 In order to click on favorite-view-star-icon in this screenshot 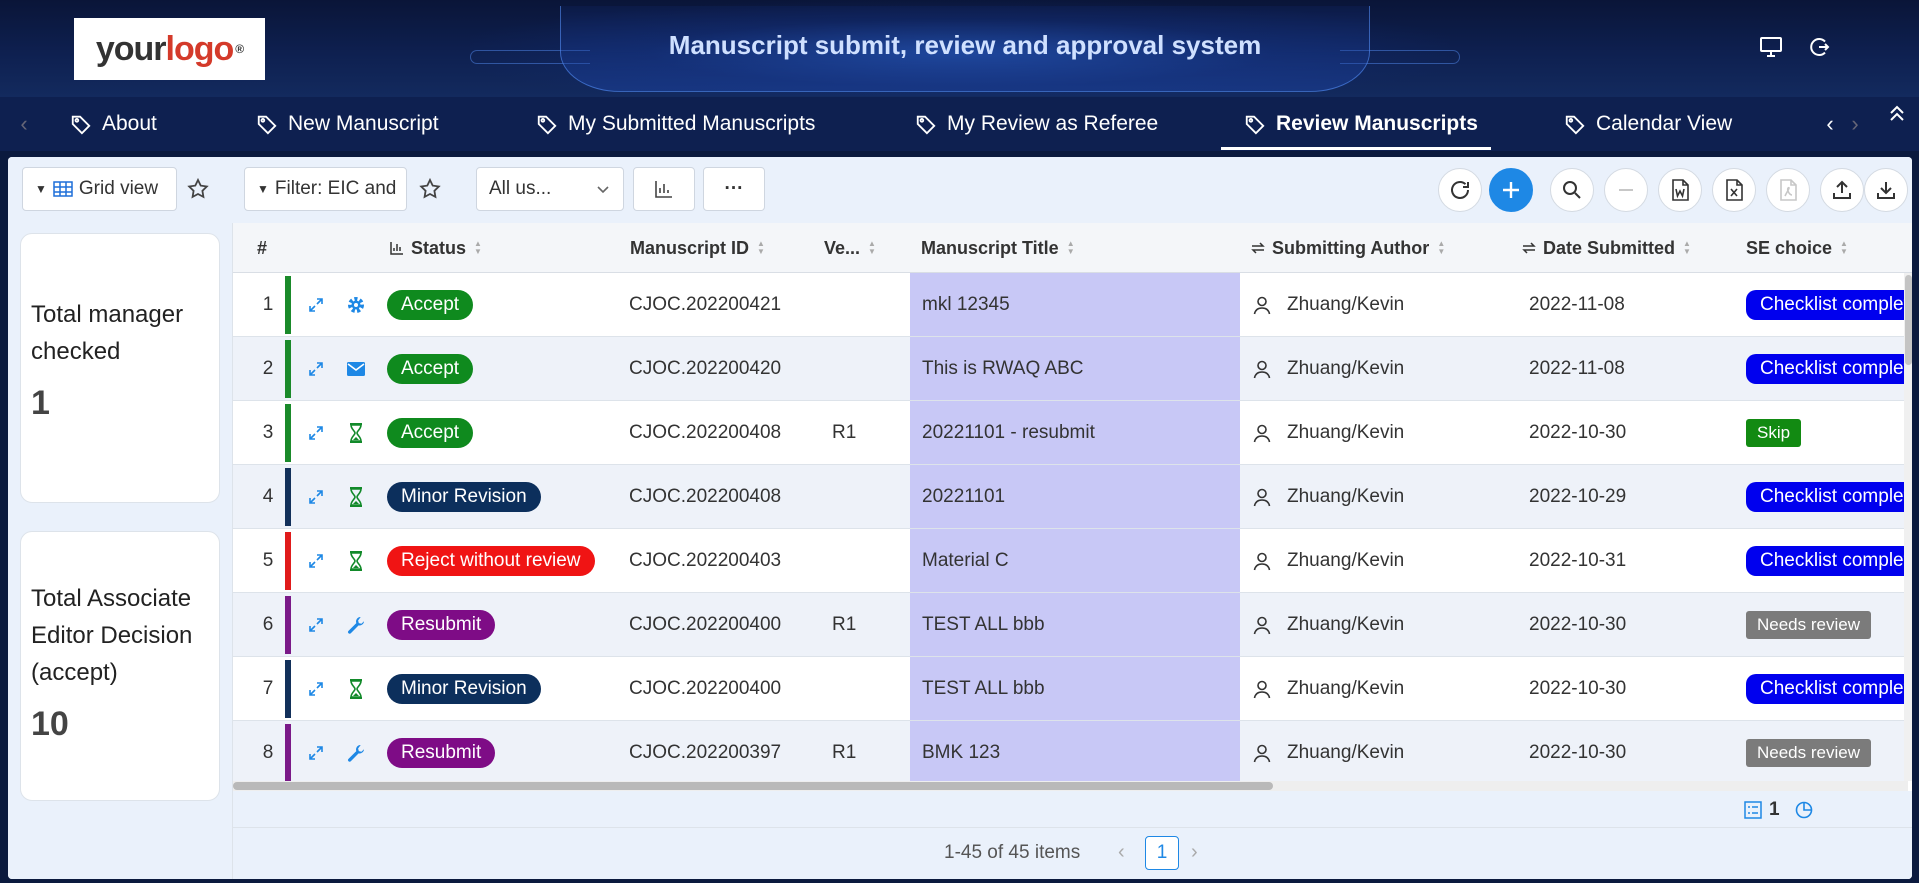, I will do `click(198, 189)`.